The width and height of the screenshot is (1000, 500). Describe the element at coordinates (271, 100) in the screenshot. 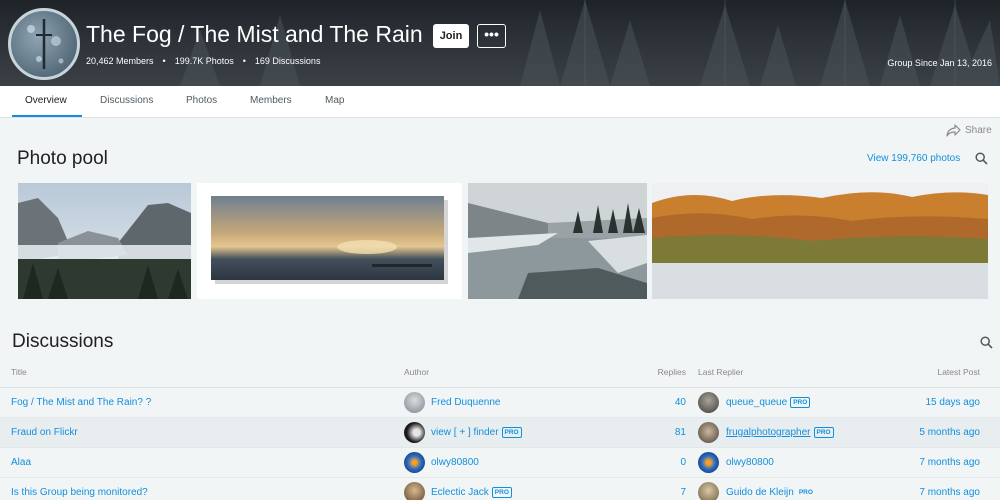

I see `tab-members: Members` at that location.